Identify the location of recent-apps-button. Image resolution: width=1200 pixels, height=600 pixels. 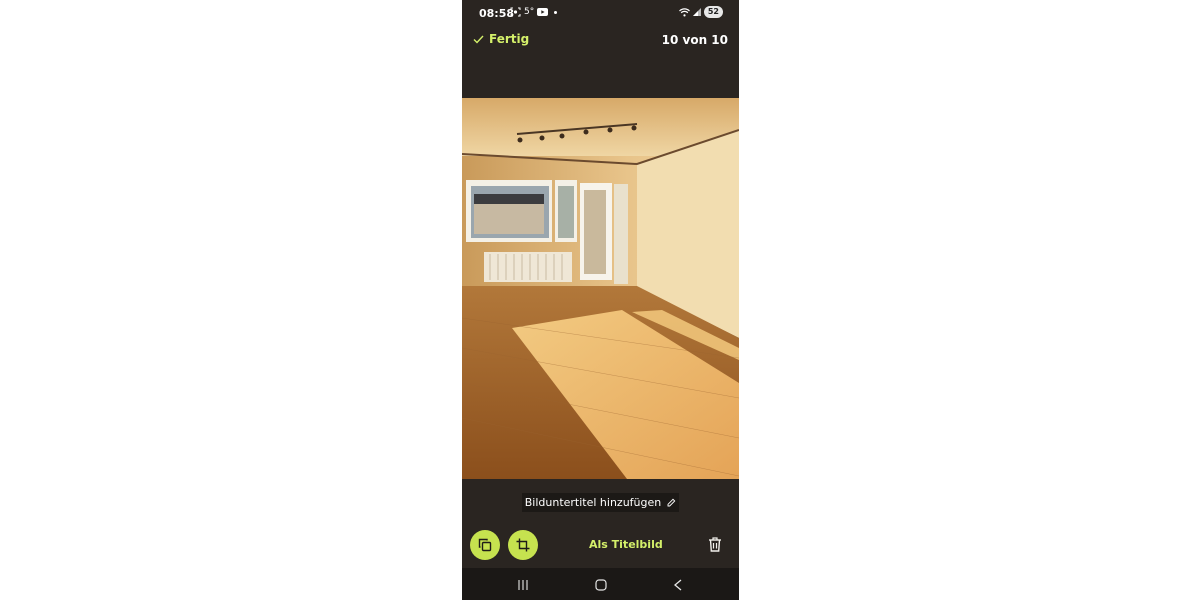
(523, 585).